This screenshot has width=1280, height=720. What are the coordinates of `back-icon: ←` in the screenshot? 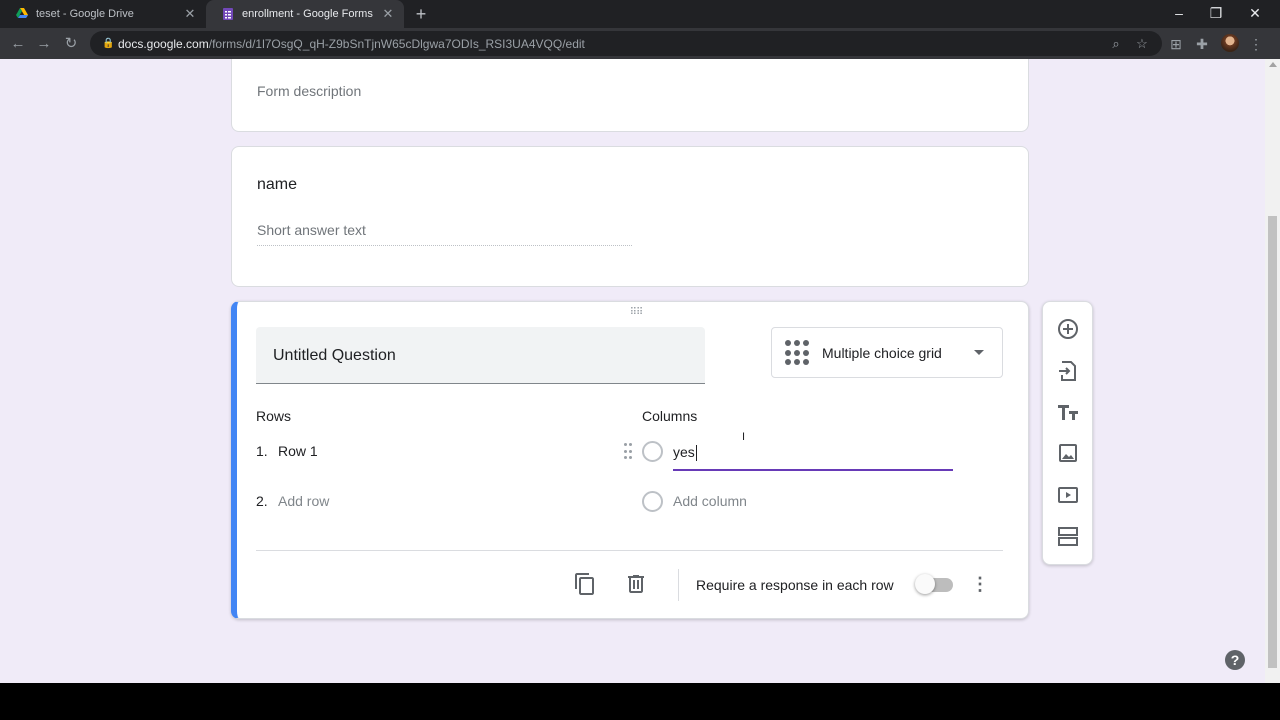 It's located at (18, 44).